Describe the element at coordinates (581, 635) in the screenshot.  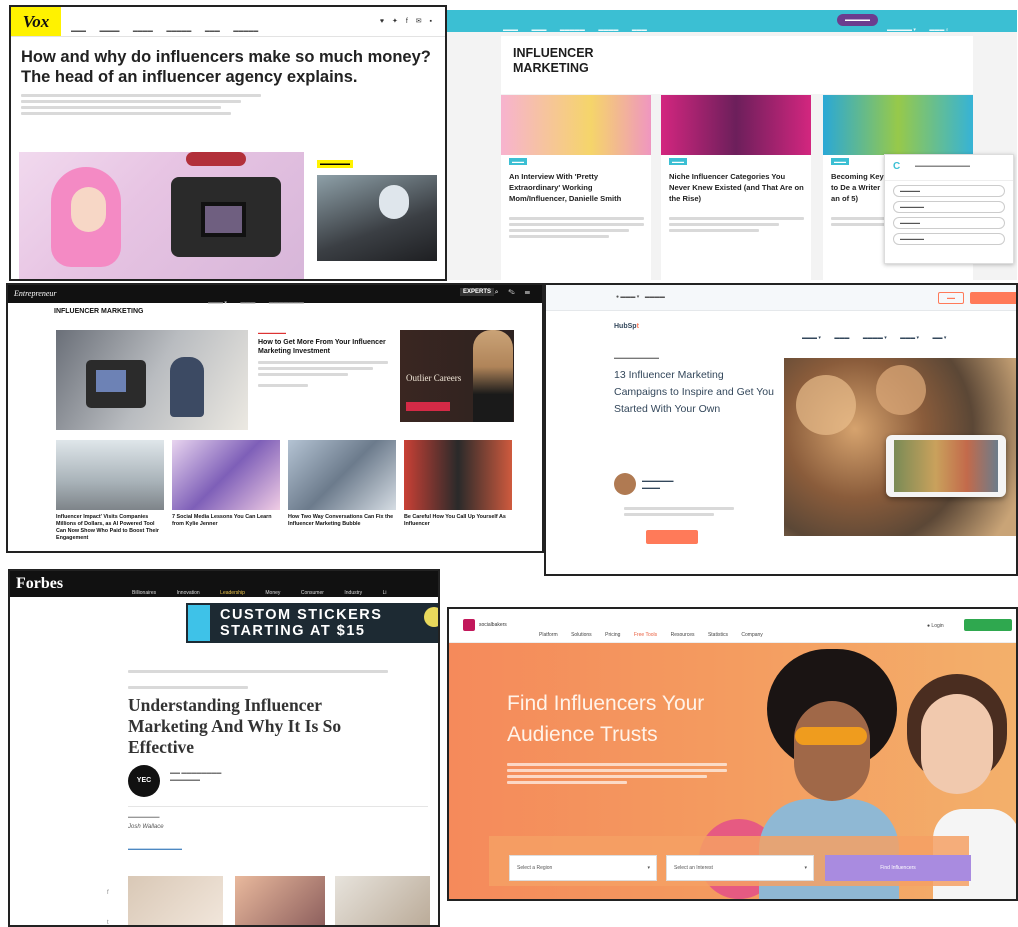
I see `sb-nav-item: Solutions` at that location.